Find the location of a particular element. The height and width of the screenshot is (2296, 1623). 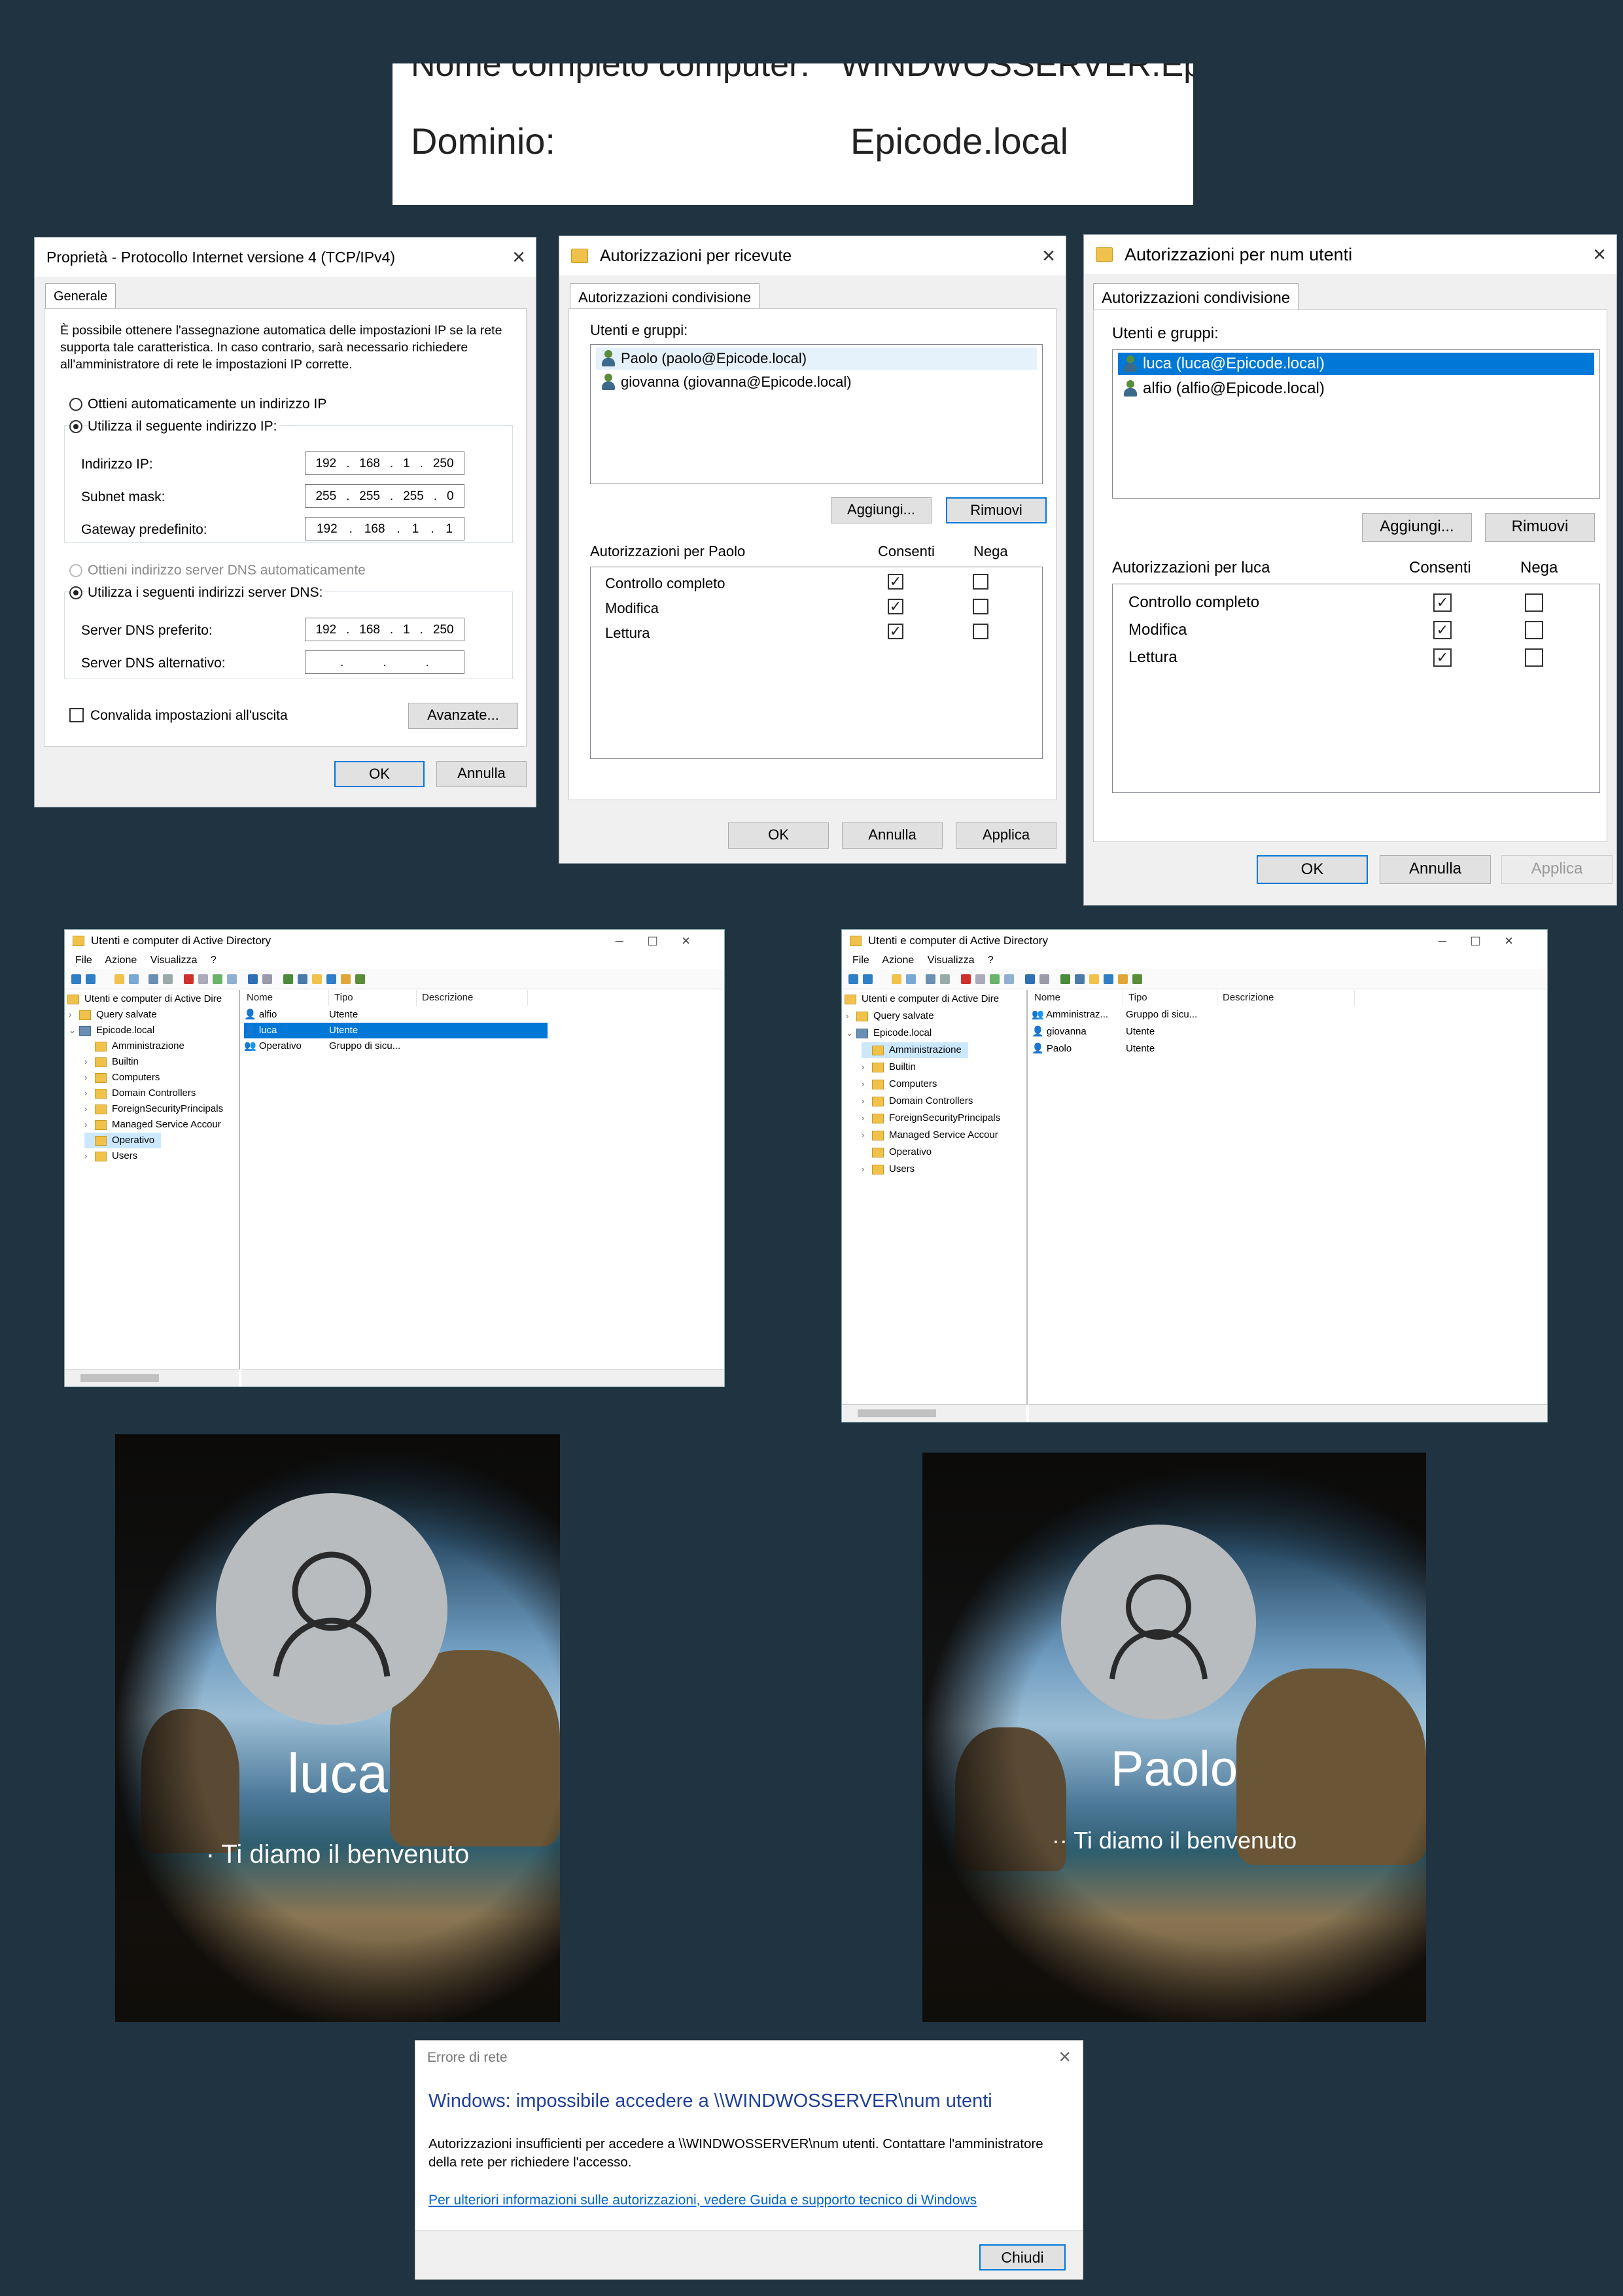

tree-item-computers: › Computers is located at coordinates (900, 1084).